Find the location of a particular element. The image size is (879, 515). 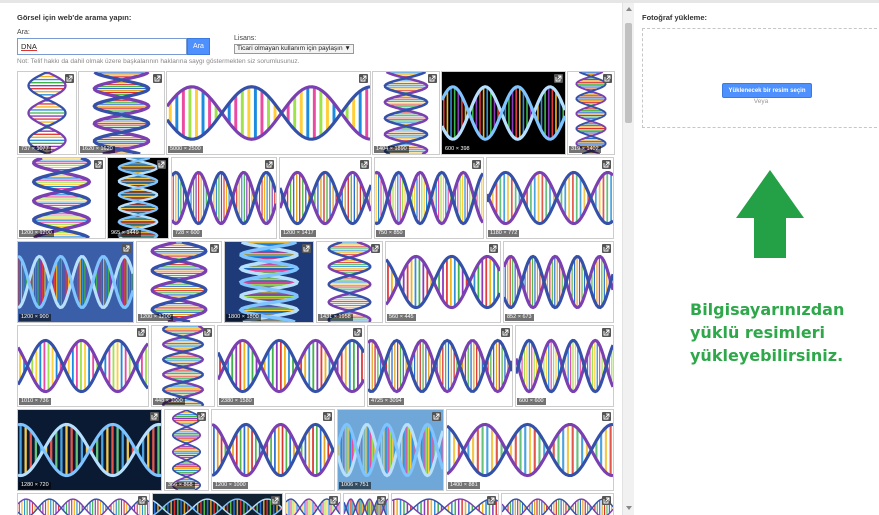

result-tile: 1200 × 1000 is located at coordinates (273, 450).